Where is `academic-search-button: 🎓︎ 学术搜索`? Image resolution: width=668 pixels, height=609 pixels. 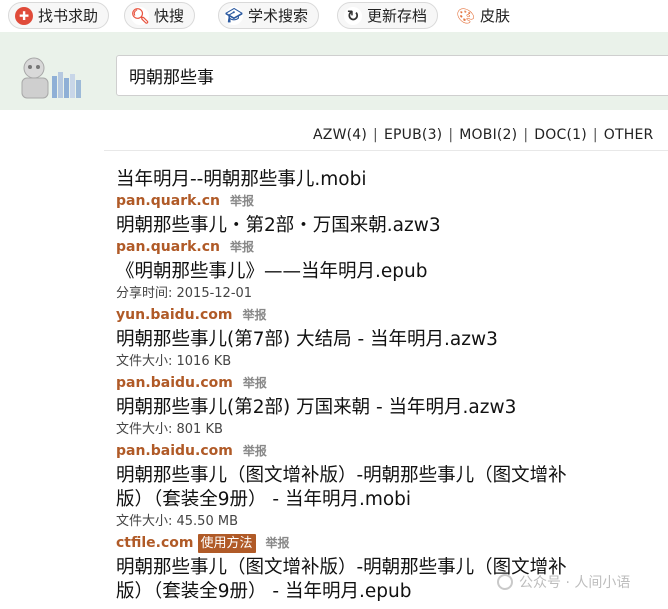
academic-search-button: 🎓︎ 学术搜索 is located at coordinates (269, 15).